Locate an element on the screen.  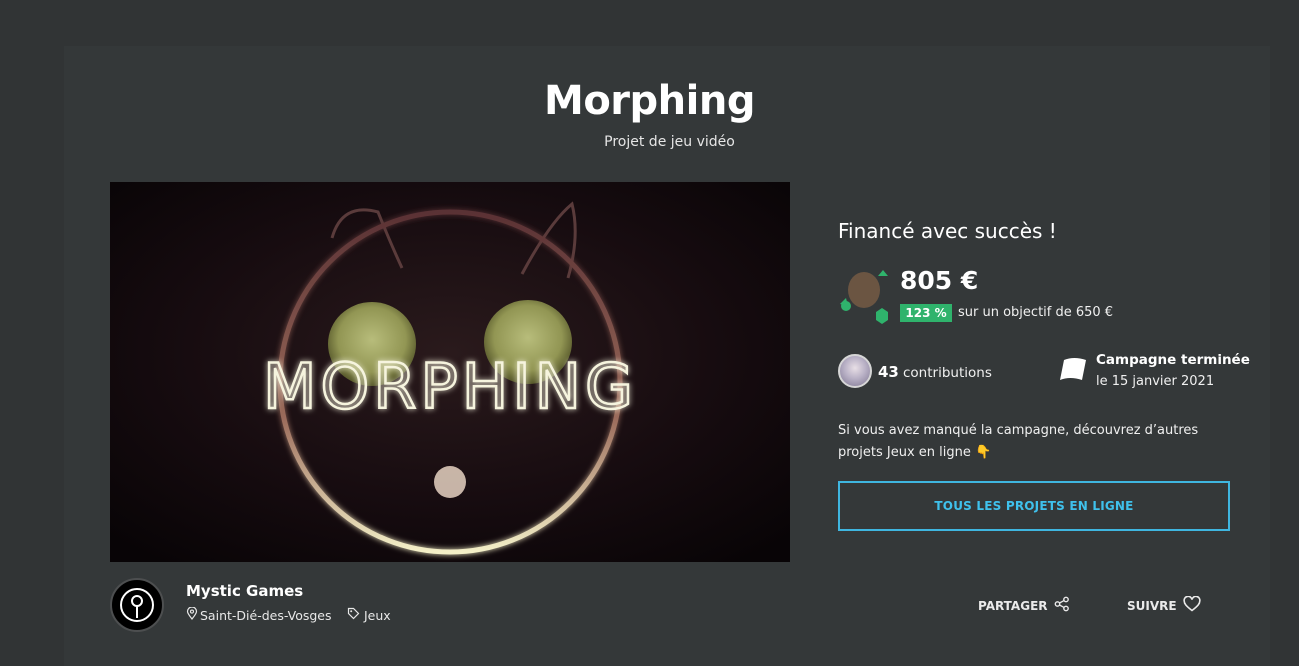
creator-name: Mystic Games is located at coordinates (244, 591).